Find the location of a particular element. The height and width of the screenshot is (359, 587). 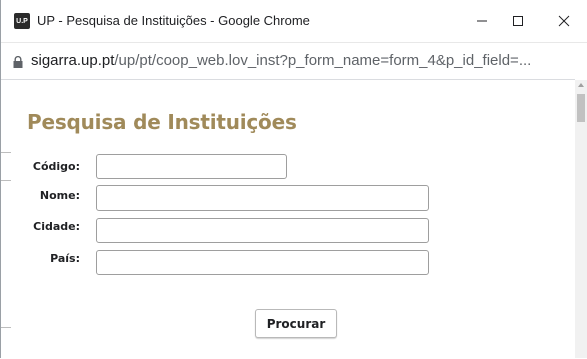

favicon-text: U.P is located at coordinates (22, 21).